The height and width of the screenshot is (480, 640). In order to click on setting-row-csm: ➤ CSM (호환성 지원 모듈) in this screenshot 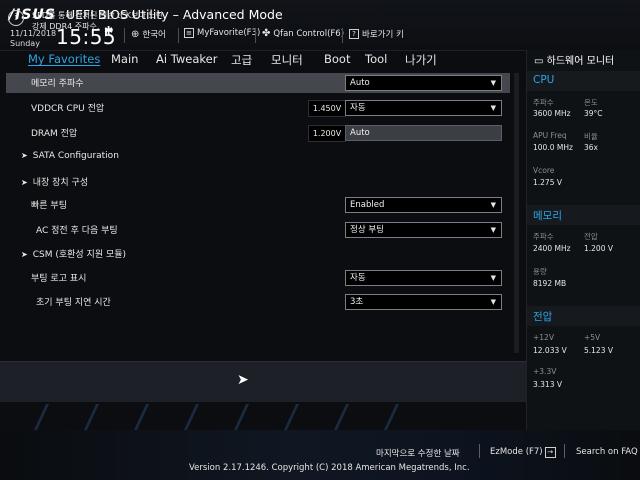, I will do `click(258, 254)`.